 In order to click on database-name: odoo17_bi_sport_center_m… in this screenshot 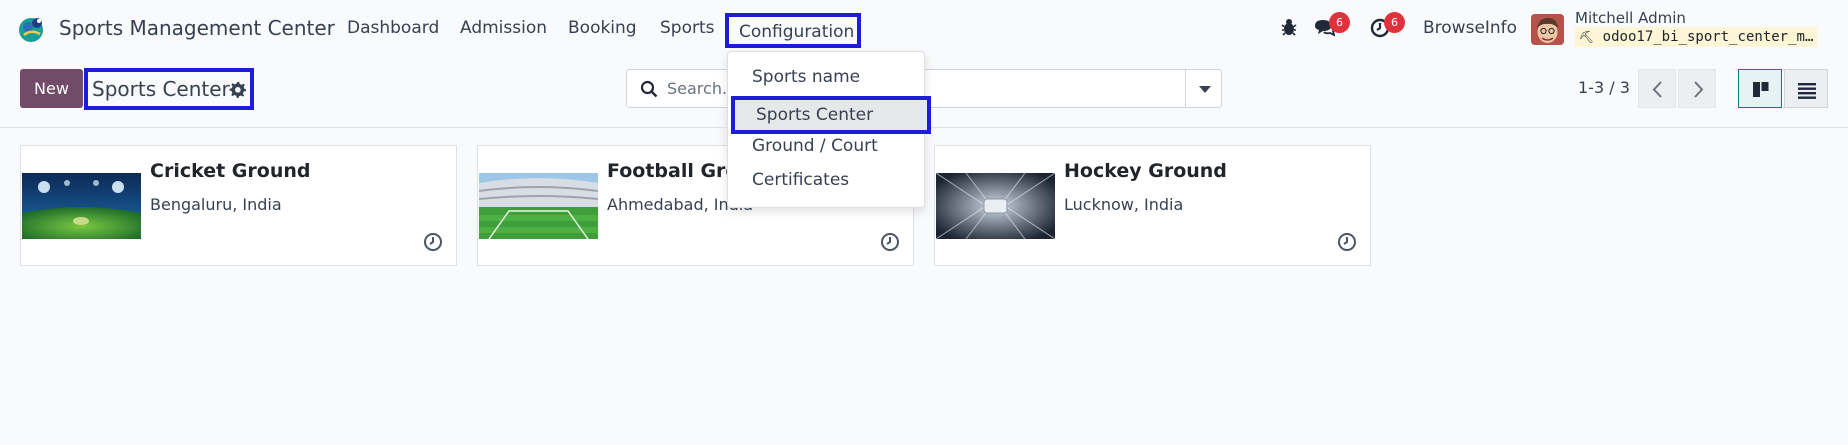, I will do `click(1708, 37)`.